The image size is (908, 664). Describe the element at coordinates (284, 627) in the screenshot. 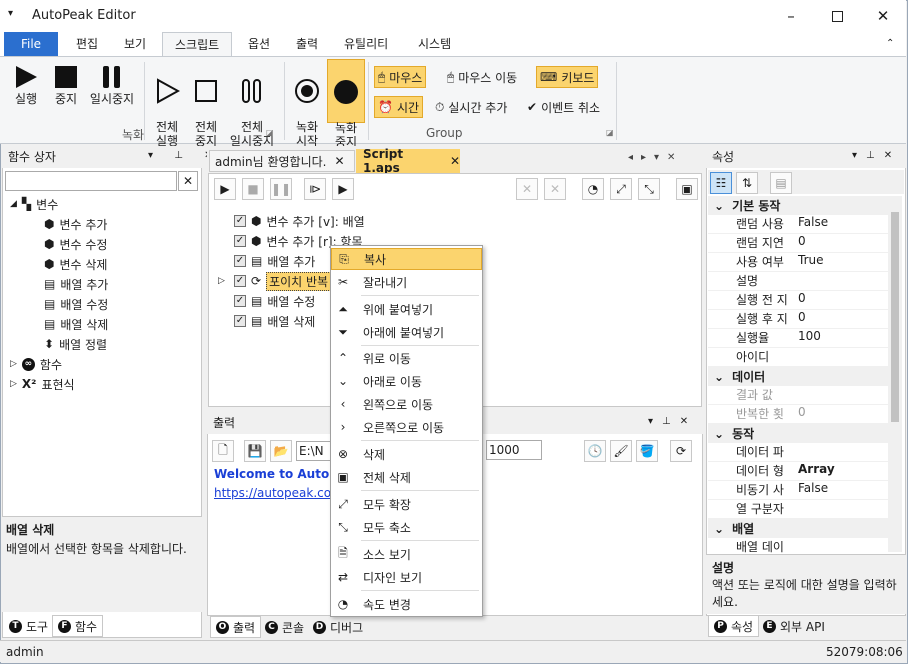

I see `tab-console: C 콘솔` at that location.